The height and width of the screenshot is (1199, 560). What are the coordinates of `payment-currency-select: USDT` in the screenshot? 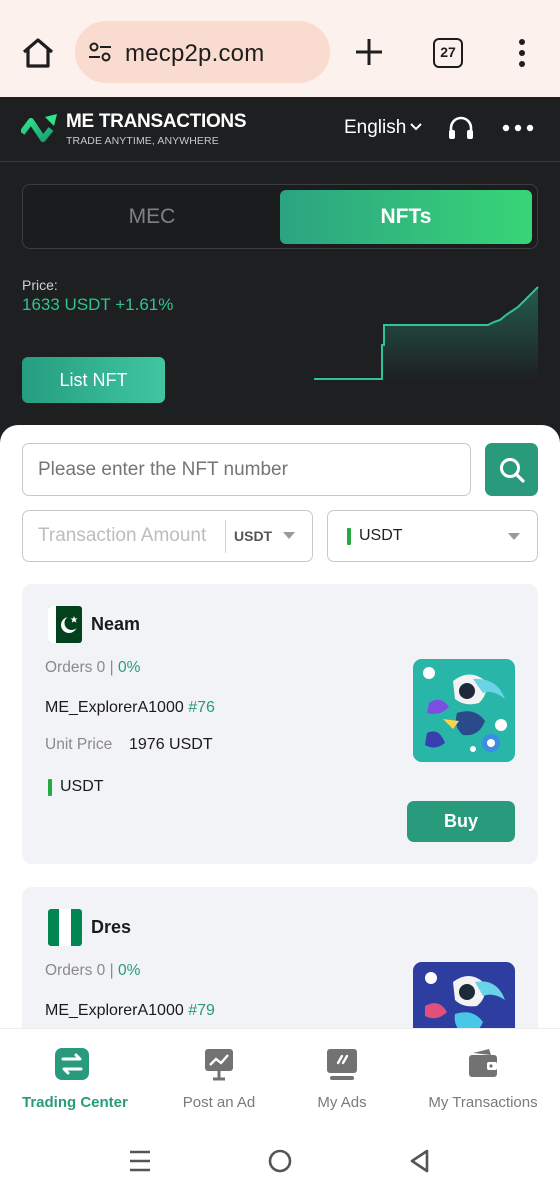 It's located at (432, 536).